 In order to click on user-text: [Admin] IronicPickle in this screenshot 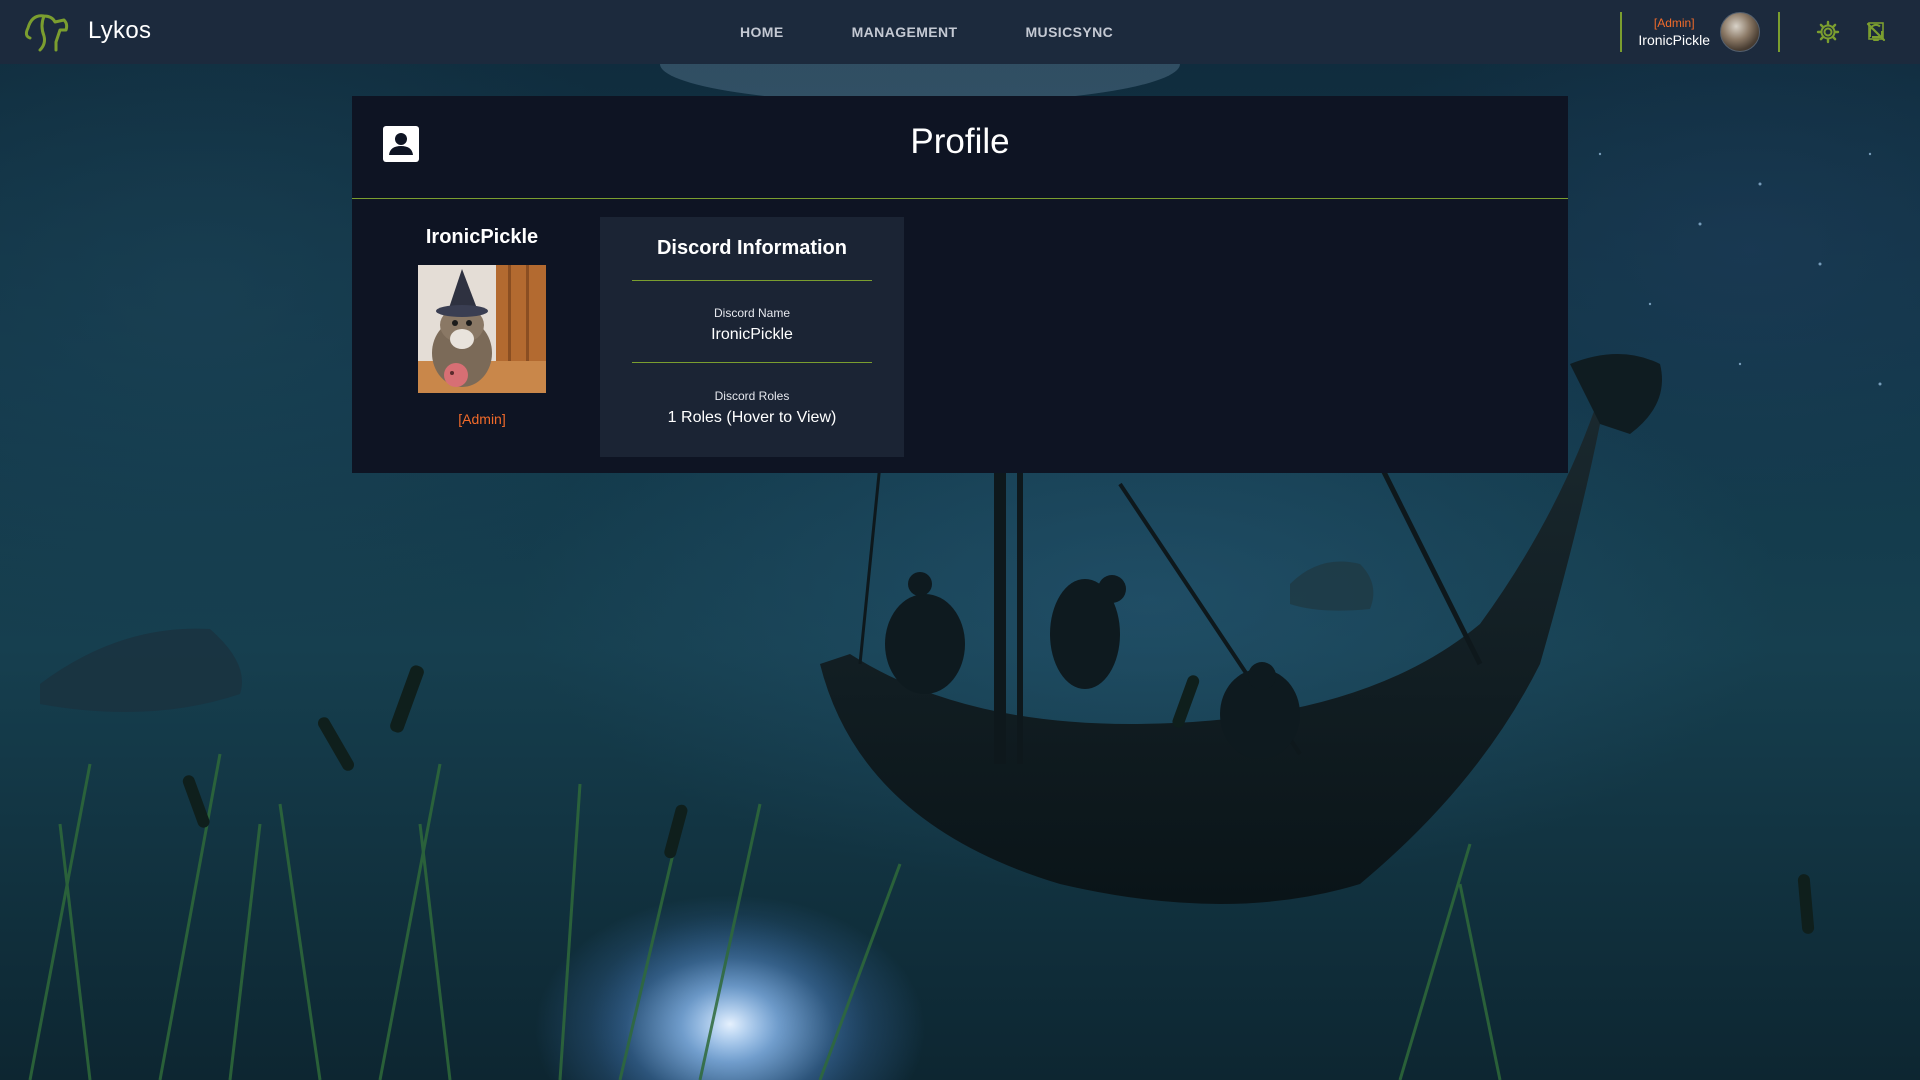, I will do `click(1674, 32)`.